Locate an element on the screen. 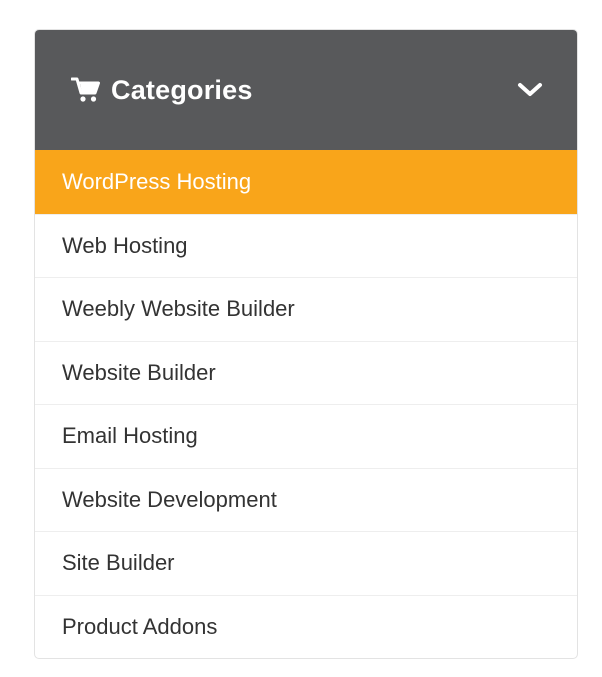  category-item-email-hosting: Email Hosting is located at coordinates (306, 436).